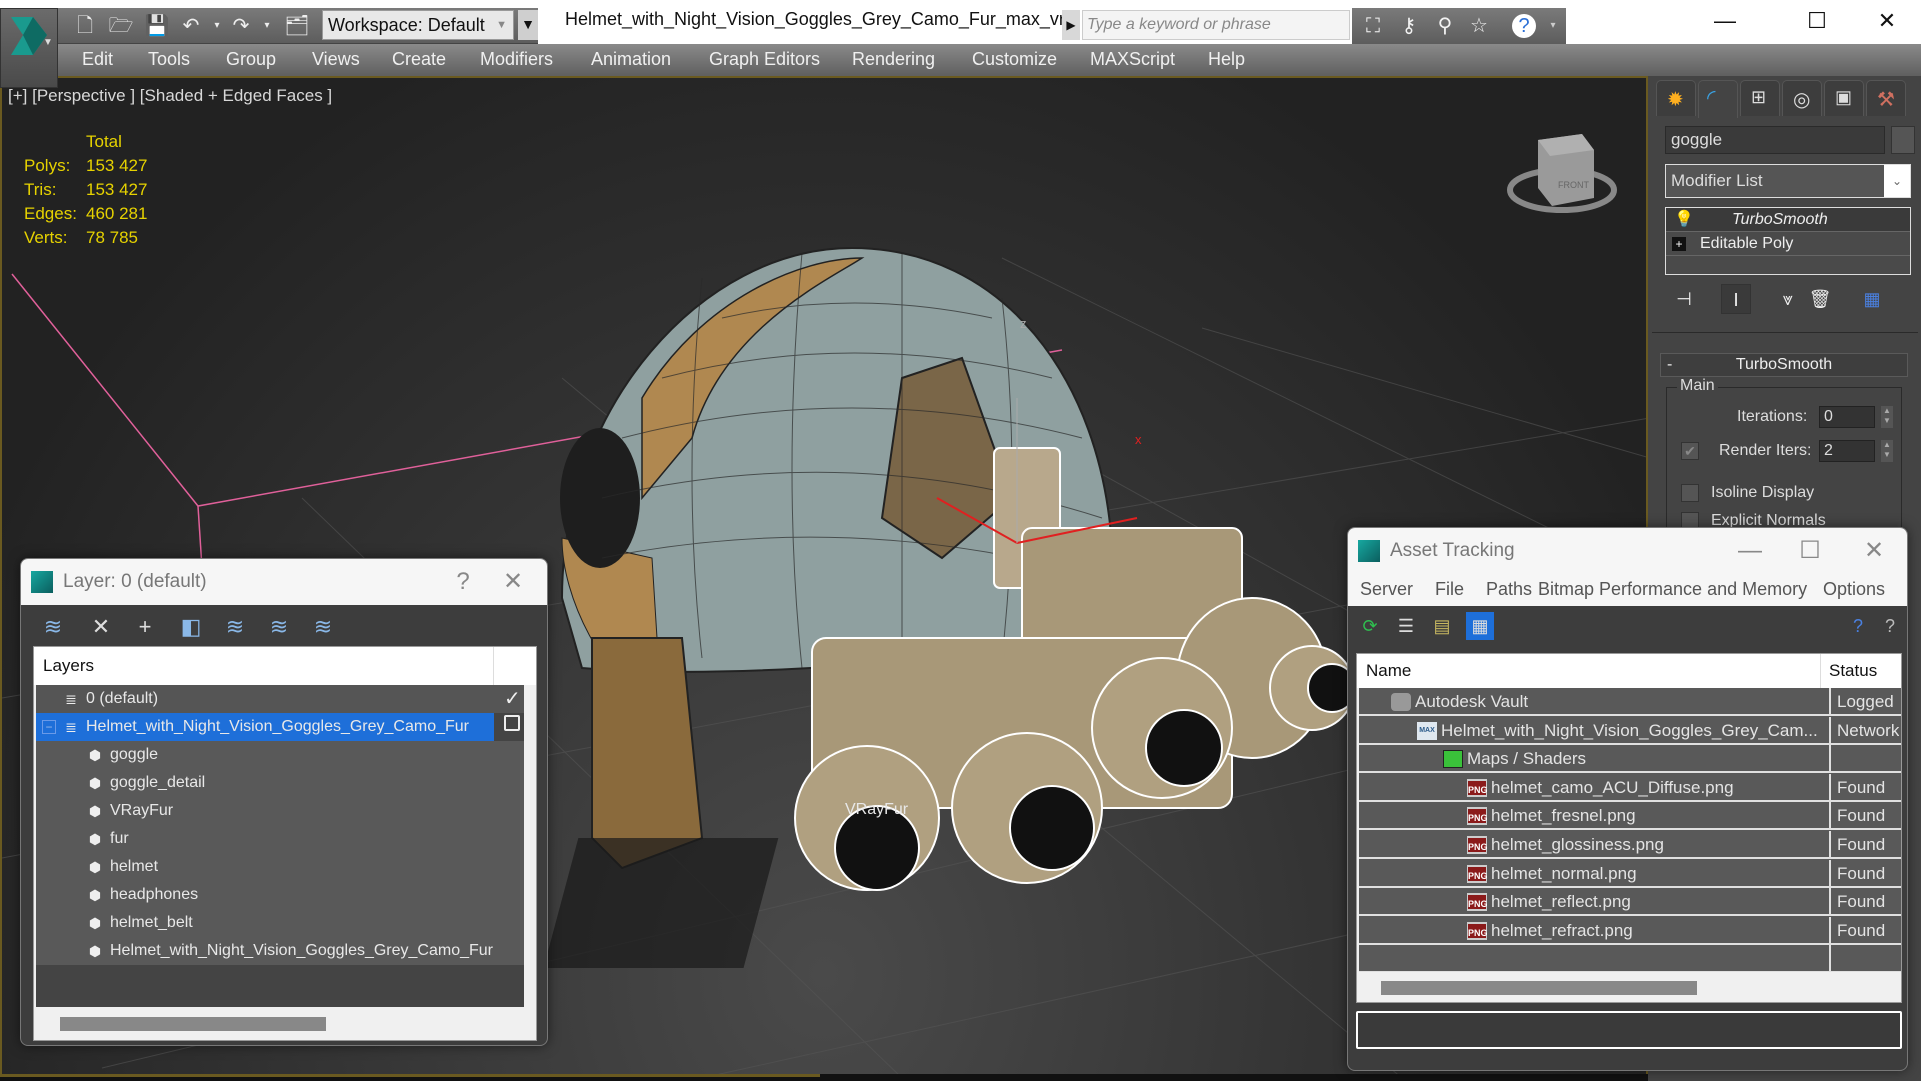 This screenshot has width=1921, height=1081. I want to click on table-view-icon: ▦, so click(1480, 626).